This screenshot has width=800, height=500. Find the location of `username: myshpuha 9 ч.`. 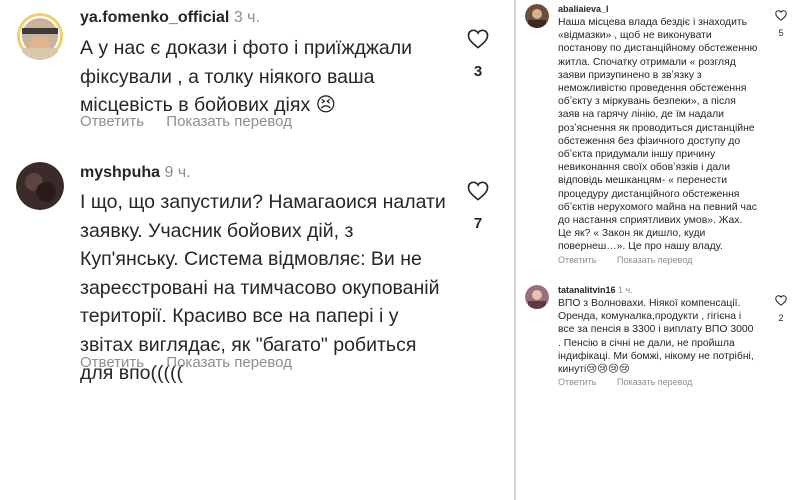

username: myshpuha 9 ч. is located at coordinates (135, 173).